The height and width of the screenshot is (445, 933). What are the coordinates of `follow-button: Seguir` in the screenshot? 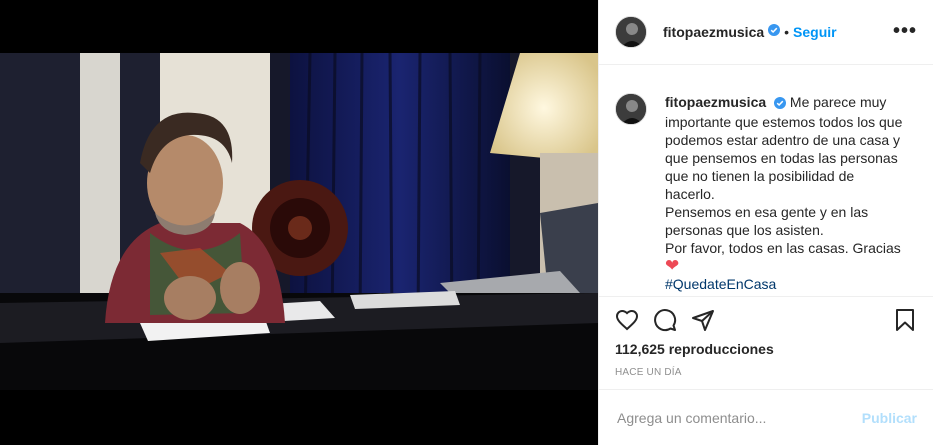 It's located at (815, 32).